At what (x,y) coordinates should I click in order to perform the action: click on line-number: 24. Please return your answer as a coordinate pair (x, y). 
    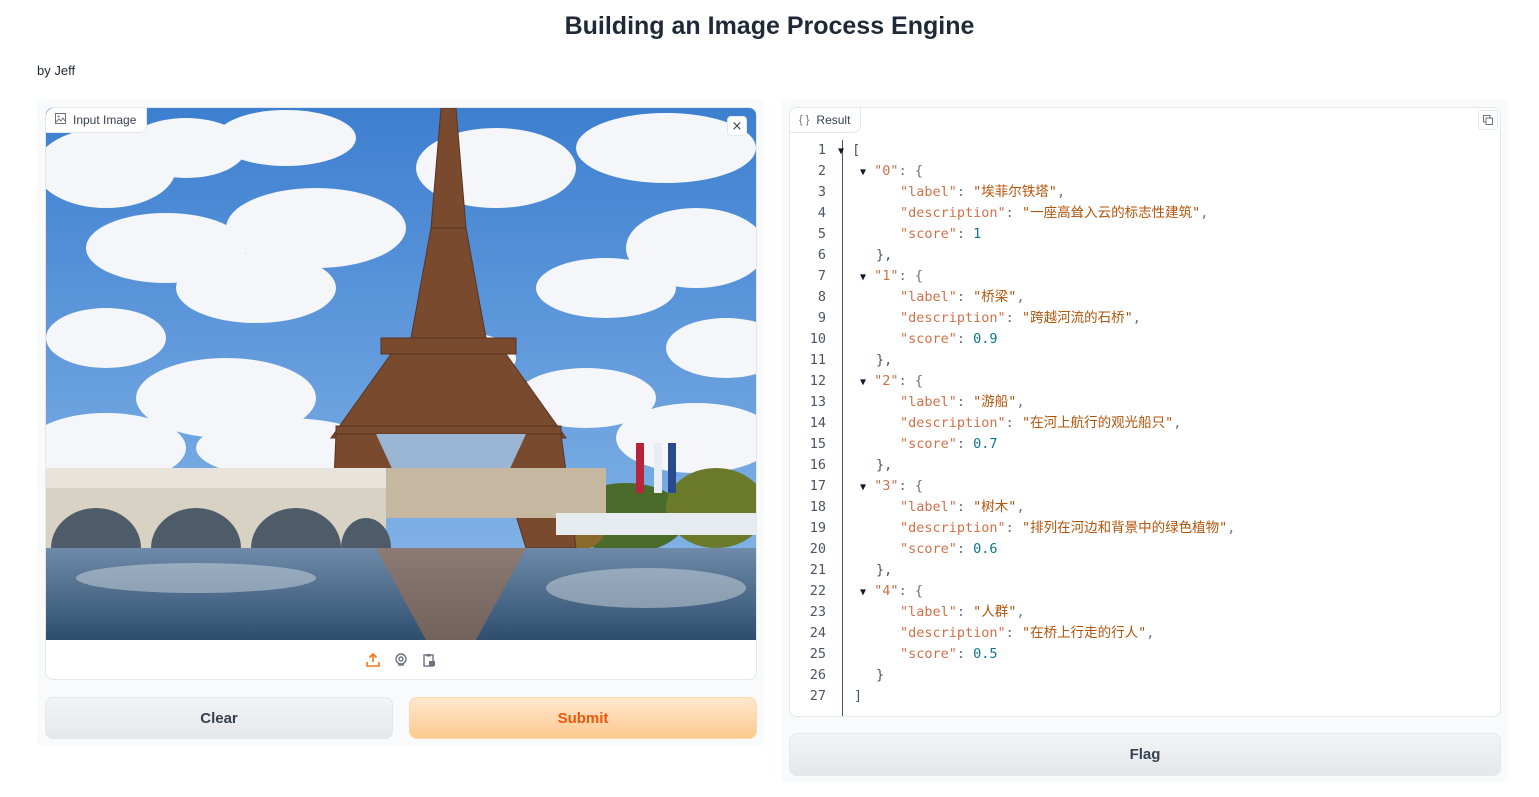
    Looking at the image, I should click on (817, 633).